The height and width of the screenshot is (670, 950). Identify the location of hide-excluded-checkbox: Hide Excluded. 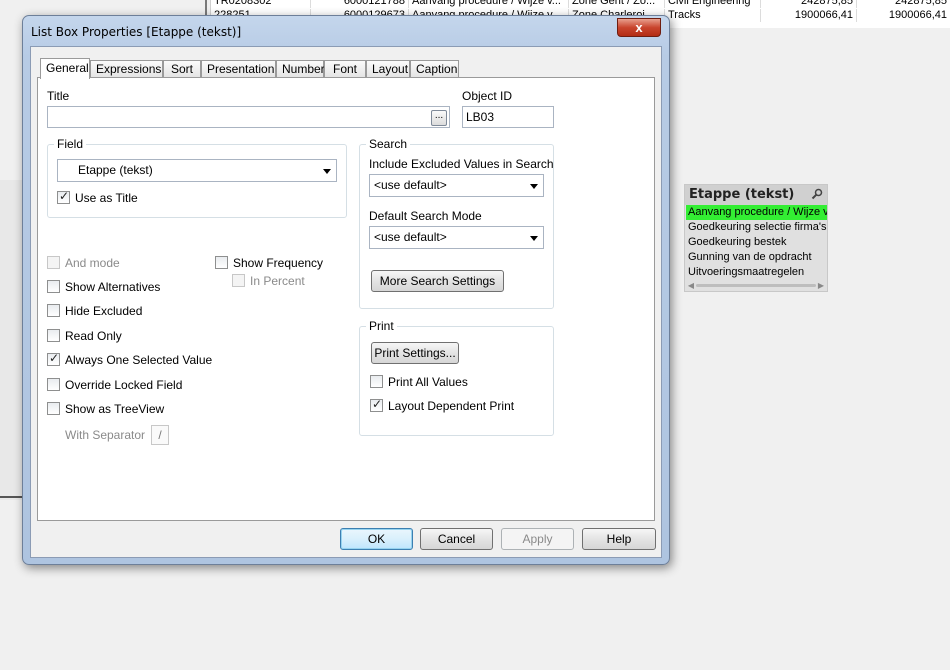
(122, 311).